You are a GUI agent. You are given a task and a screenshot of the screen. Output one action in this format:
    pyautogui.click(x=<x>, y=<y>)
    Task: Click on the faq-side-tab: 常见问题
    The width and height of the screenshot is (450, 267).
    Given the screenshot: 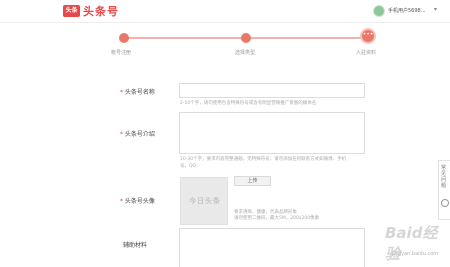 What is the action you would take?
    pyautogui.click(x=444, y=190)
    